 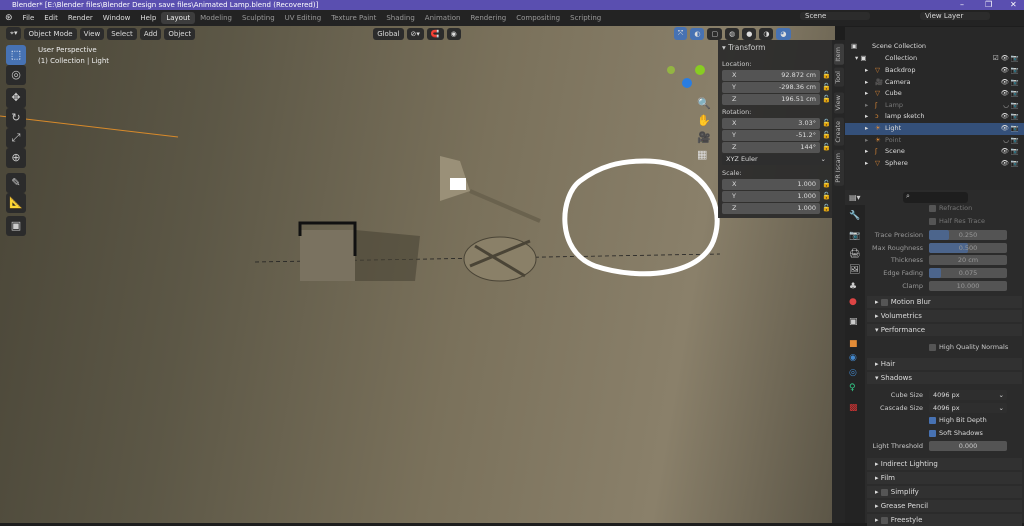 What do you see at coordinates (16, 158) in the screenshot?
I see `transform-tool-icon: ⊕` at bounding box center [16, 158].